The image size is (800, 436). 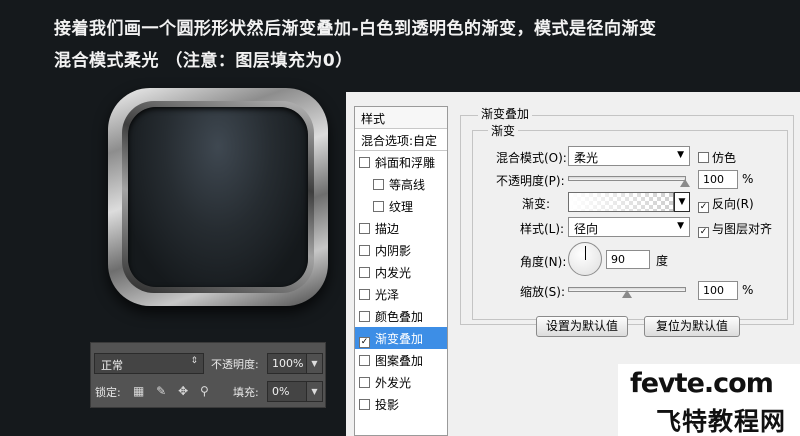 What do you see at coordinates (718, 290) in the screenshot?
I see `scale-field: 100` at bounding box center [718, 290].